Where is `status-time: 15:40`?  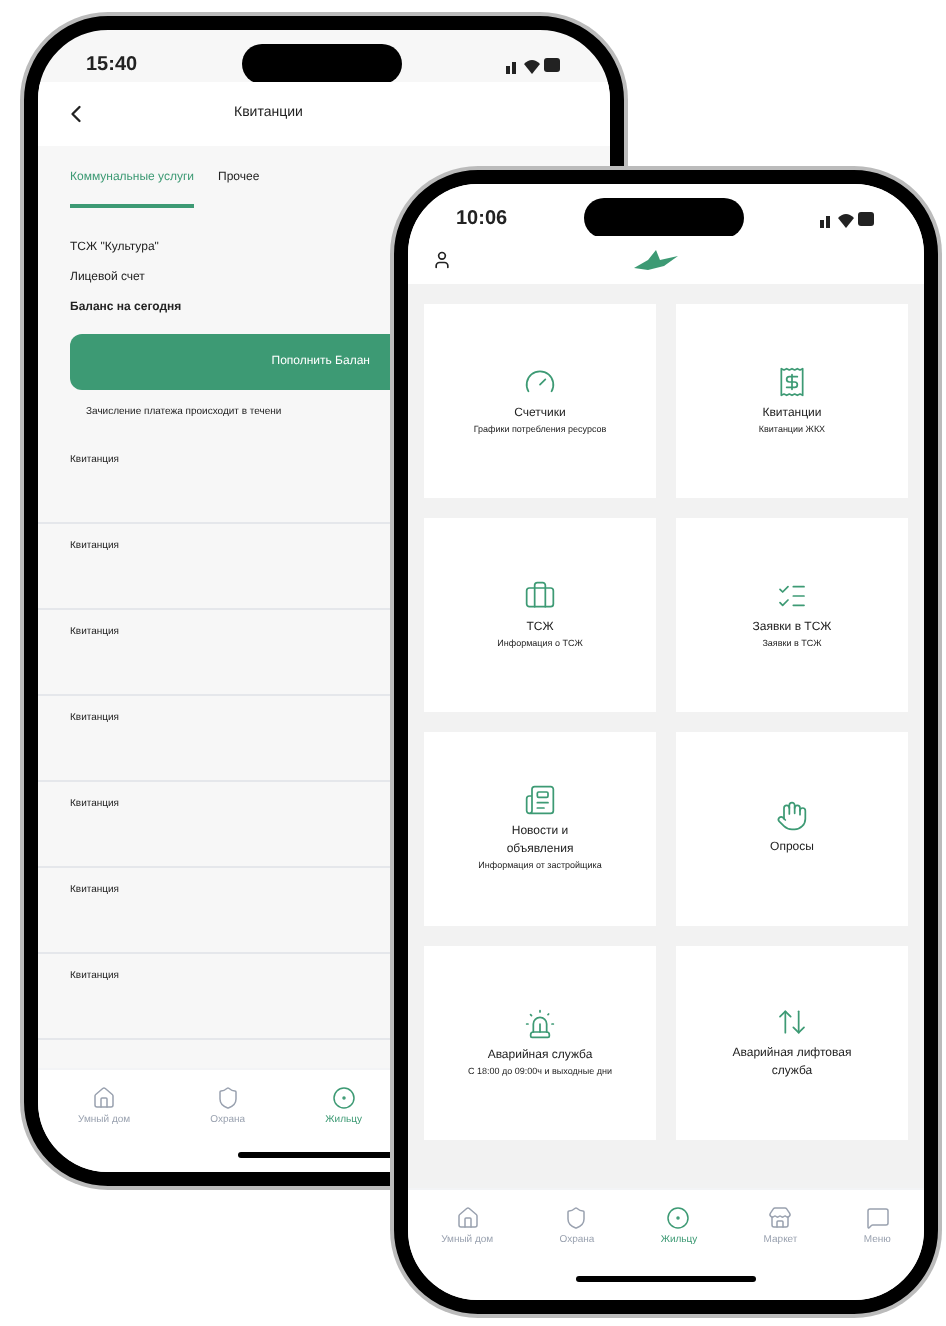 status-time: 15:40 is located at coordinates (112, 65).